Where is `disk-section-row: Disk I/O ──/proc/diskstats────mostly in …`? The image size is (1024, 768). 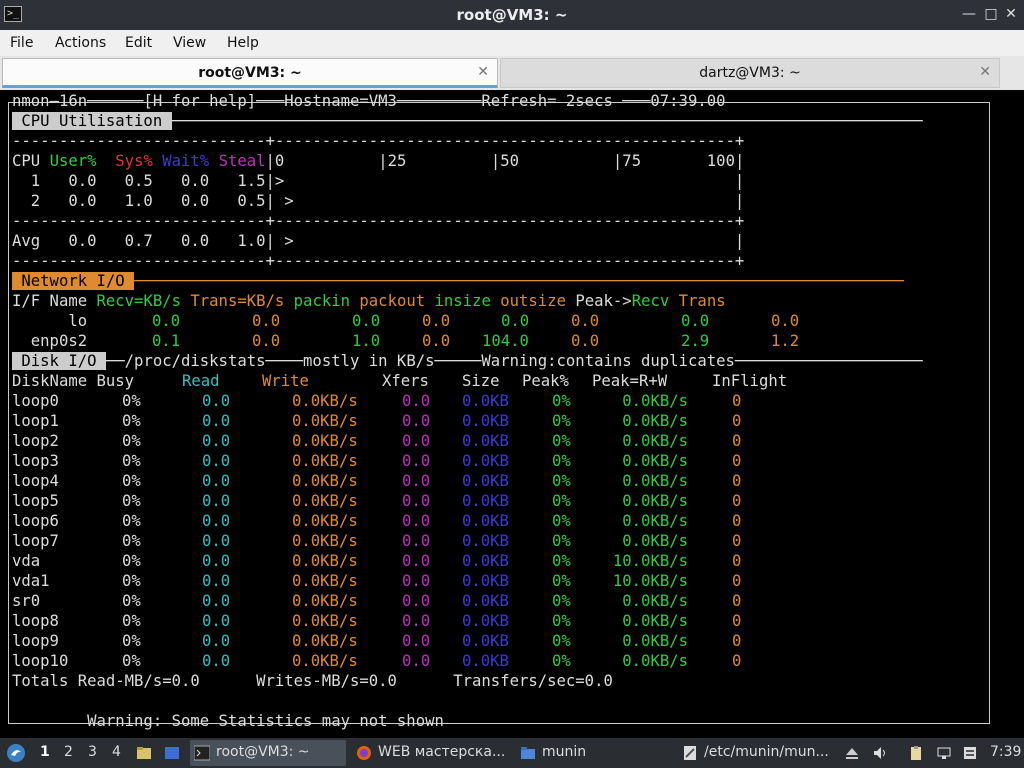
disk-section-row: Disk I/O ──/proc/diskstats────mostly in … is located at coordinates (467, 362).